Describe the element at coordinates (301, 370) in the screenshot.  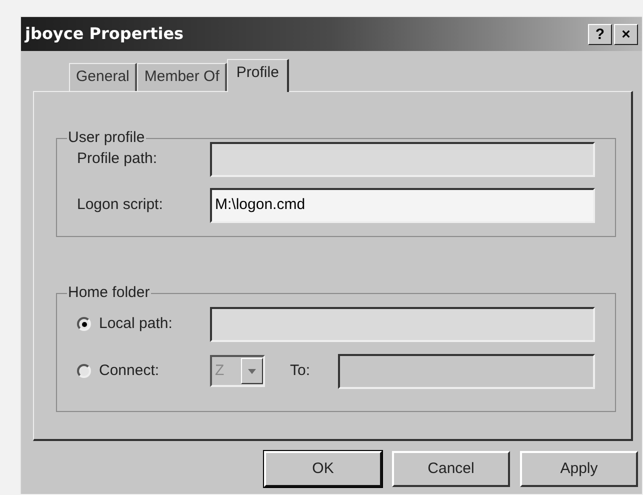
I see `field-label: To:` at that location.